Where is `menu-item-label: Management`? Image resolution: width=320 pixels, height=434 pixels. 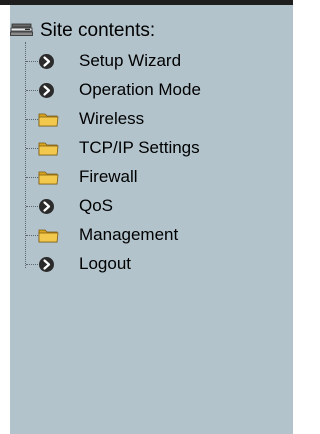
menu-item-label: Management is located at coordinates (128, 235).